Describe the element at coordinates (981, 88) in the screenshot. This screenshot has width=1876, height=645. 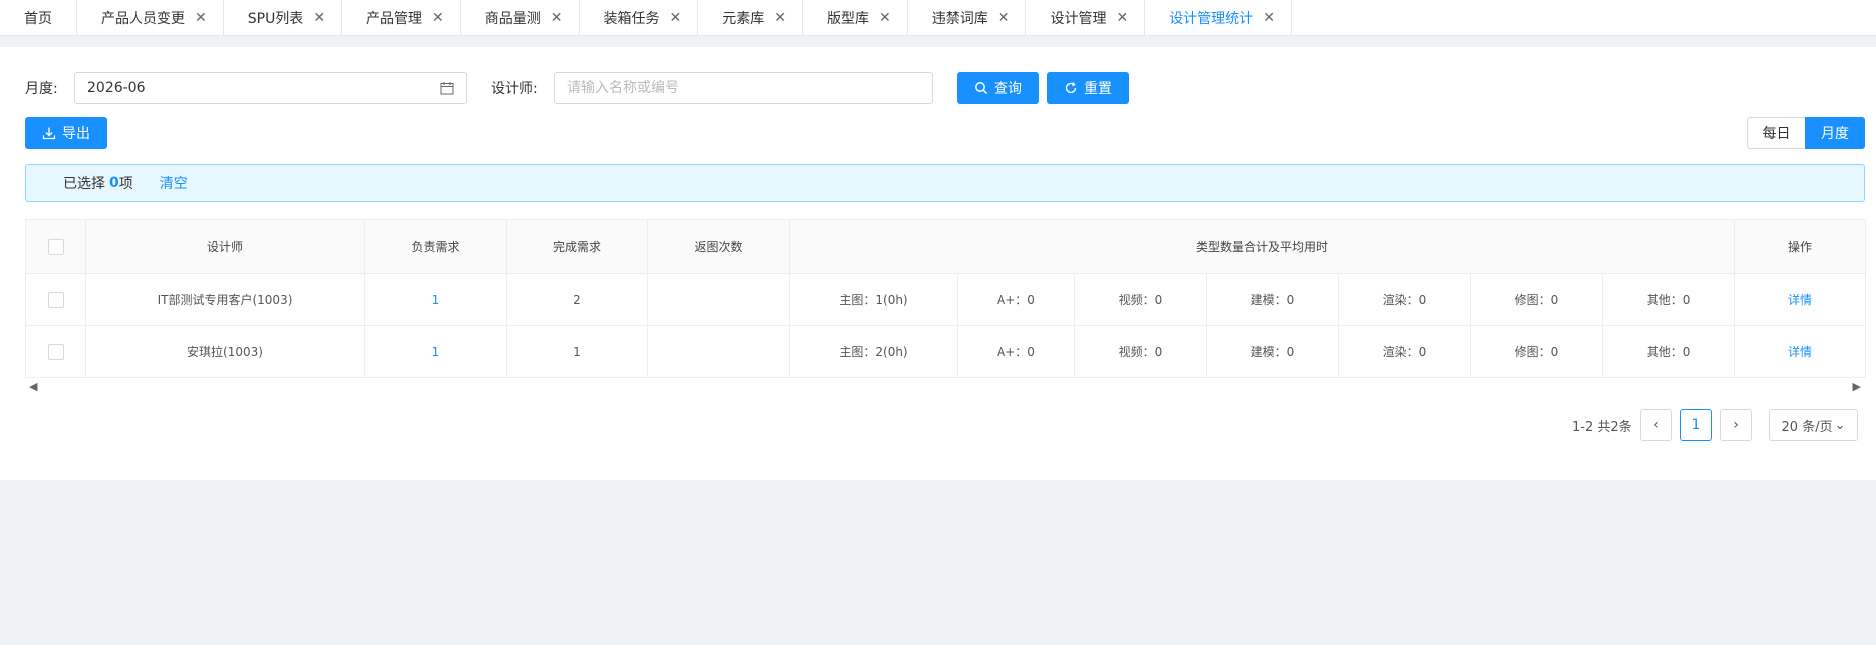
I see `search-icon` at that location.